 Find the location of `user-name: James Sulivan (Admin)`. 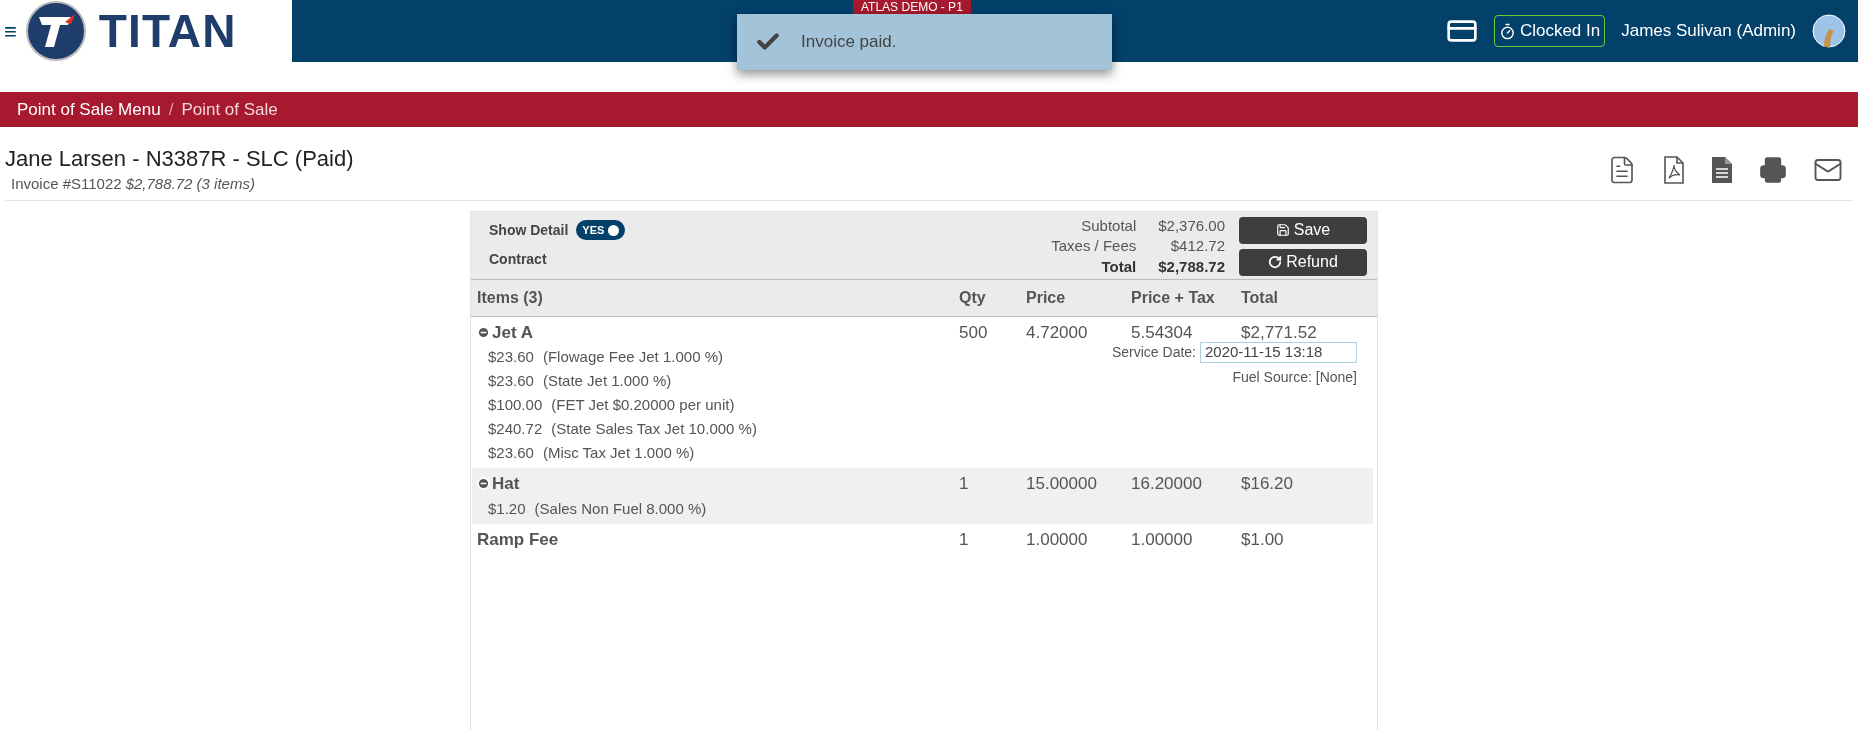

user-name: James Sulivan (Admin) is located at coordinates (1708, 31).